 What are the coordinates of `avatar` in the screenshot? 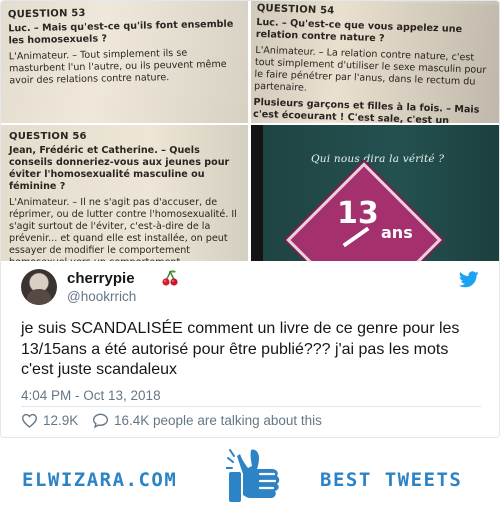 It's located at (39, 287).